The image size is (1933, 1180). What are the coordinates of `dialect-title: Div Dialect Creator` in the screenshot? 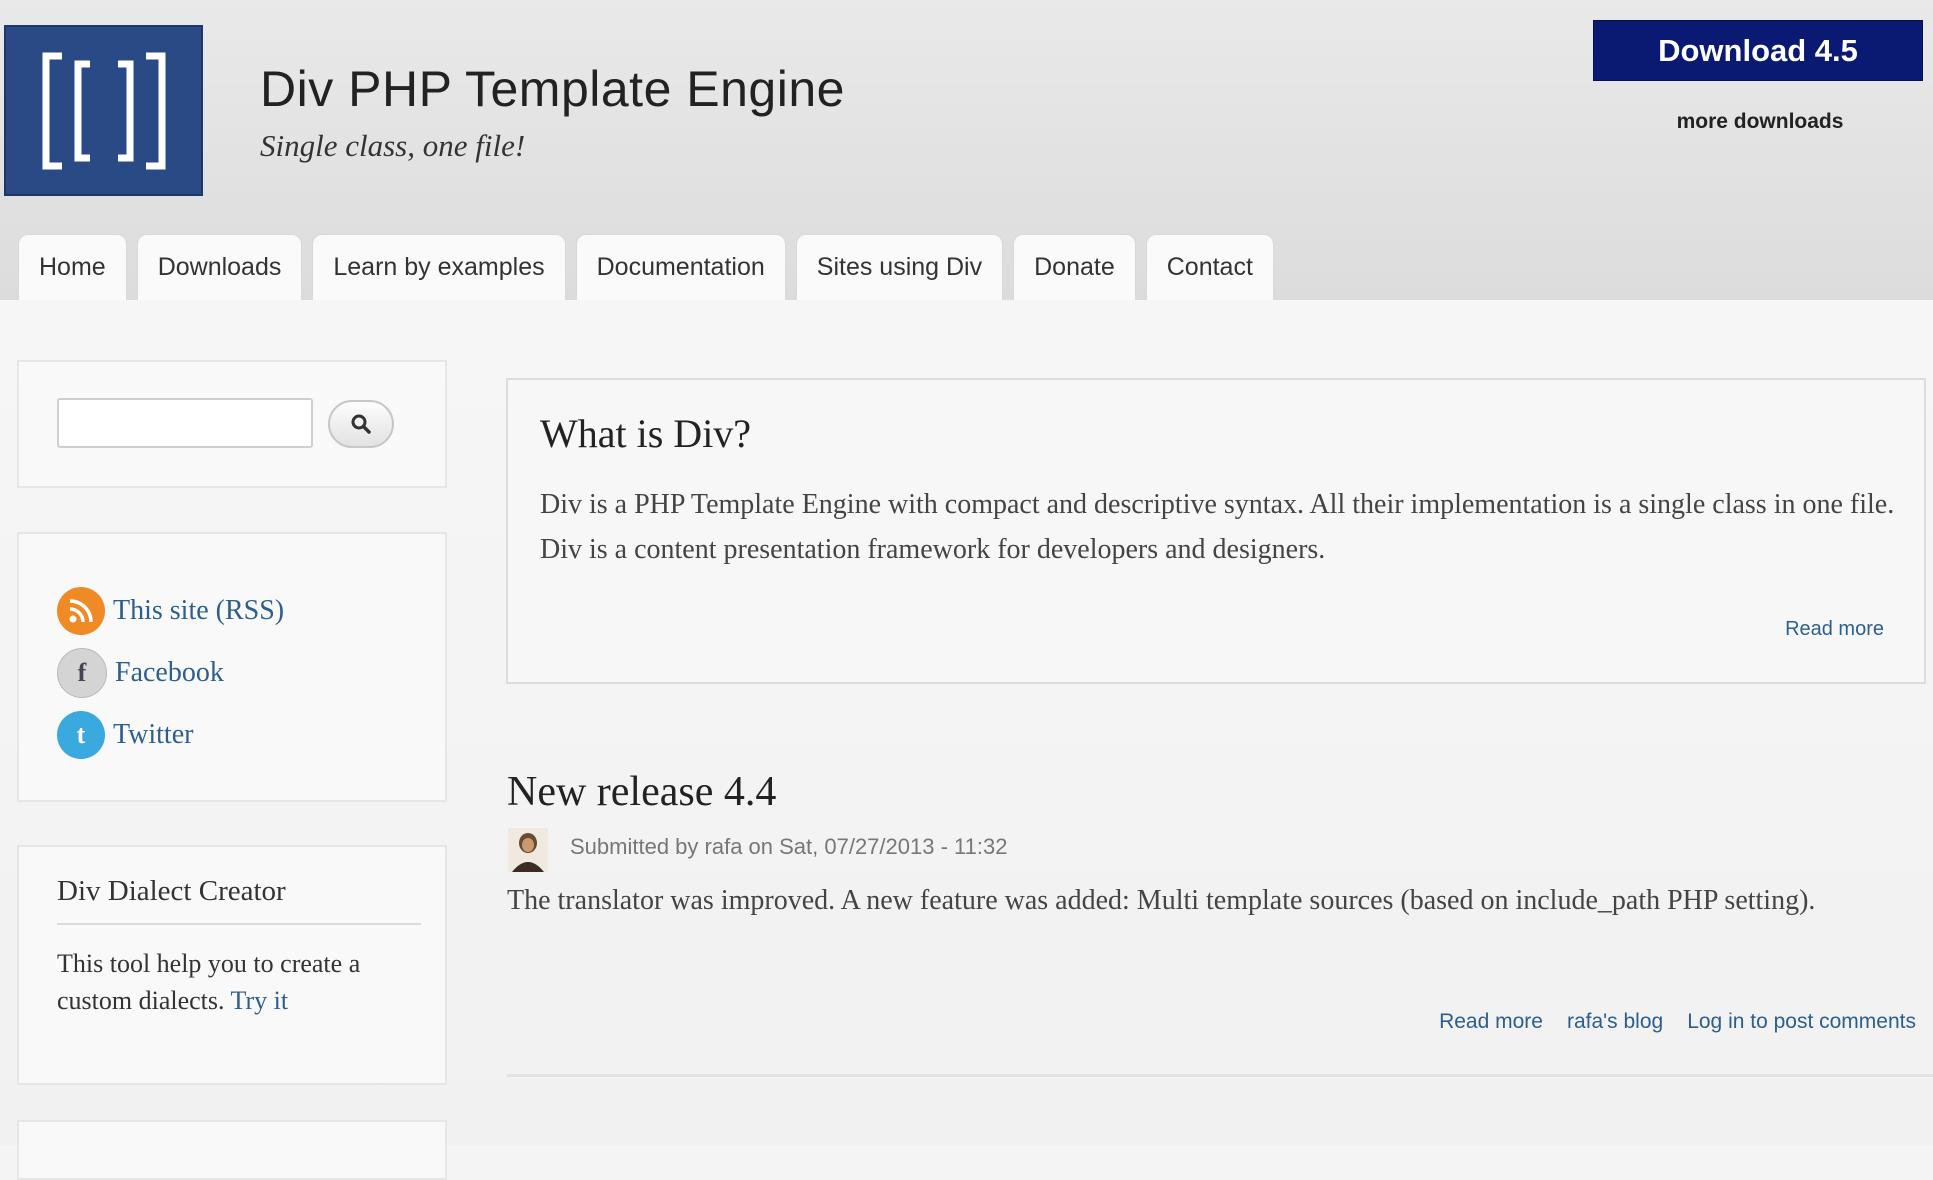 It's located at (171, 891).